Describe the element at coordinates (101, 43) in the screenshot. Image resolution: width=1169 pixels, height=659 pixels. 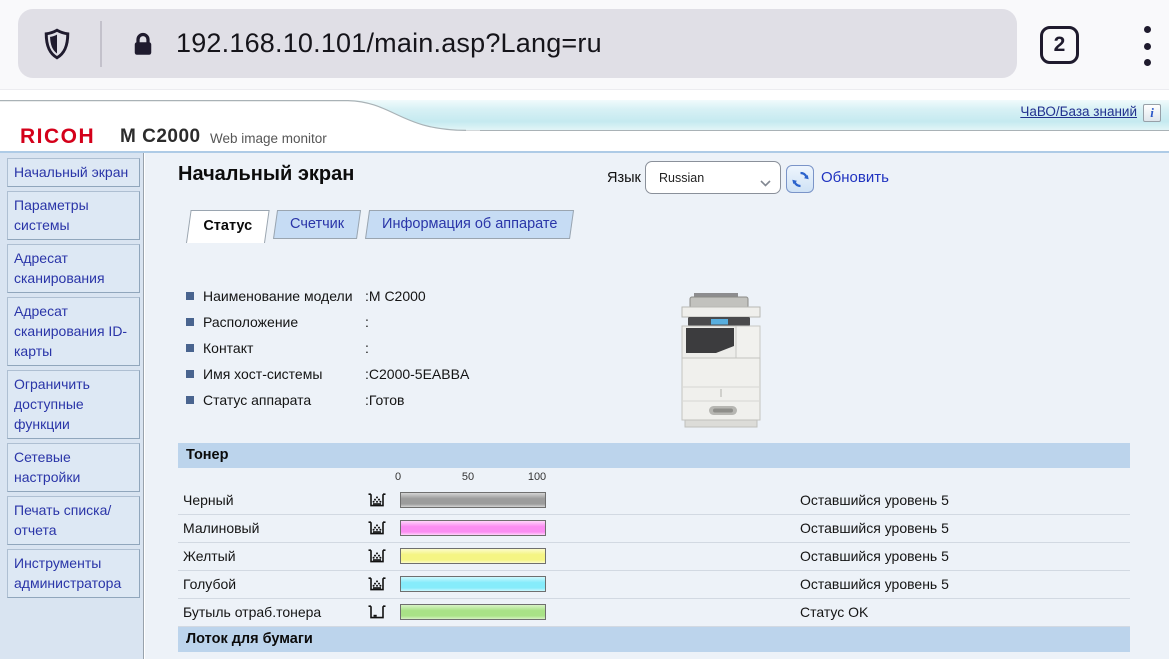
I see `divider` at that location.